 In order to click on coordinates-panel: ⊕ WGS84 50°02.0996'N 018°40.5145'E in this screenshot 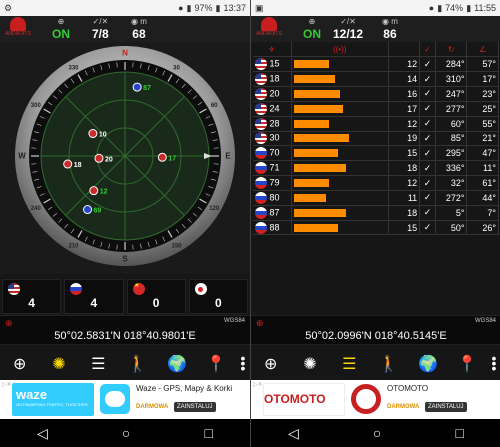, I will do `click(375, 330)`.